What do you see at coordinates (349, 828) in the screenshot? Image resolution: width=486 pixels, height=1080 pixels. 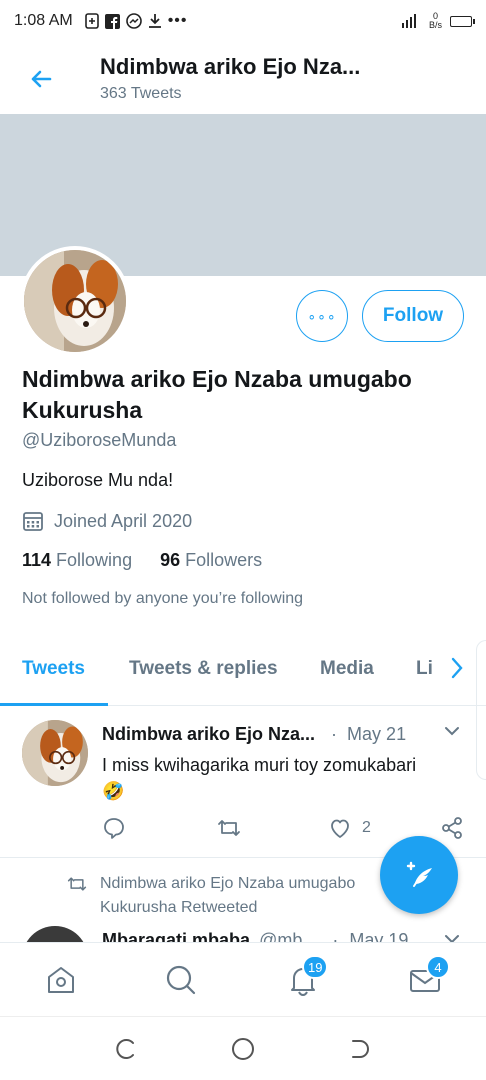 I see `like-button: 2` at bounding box center [349, 828].